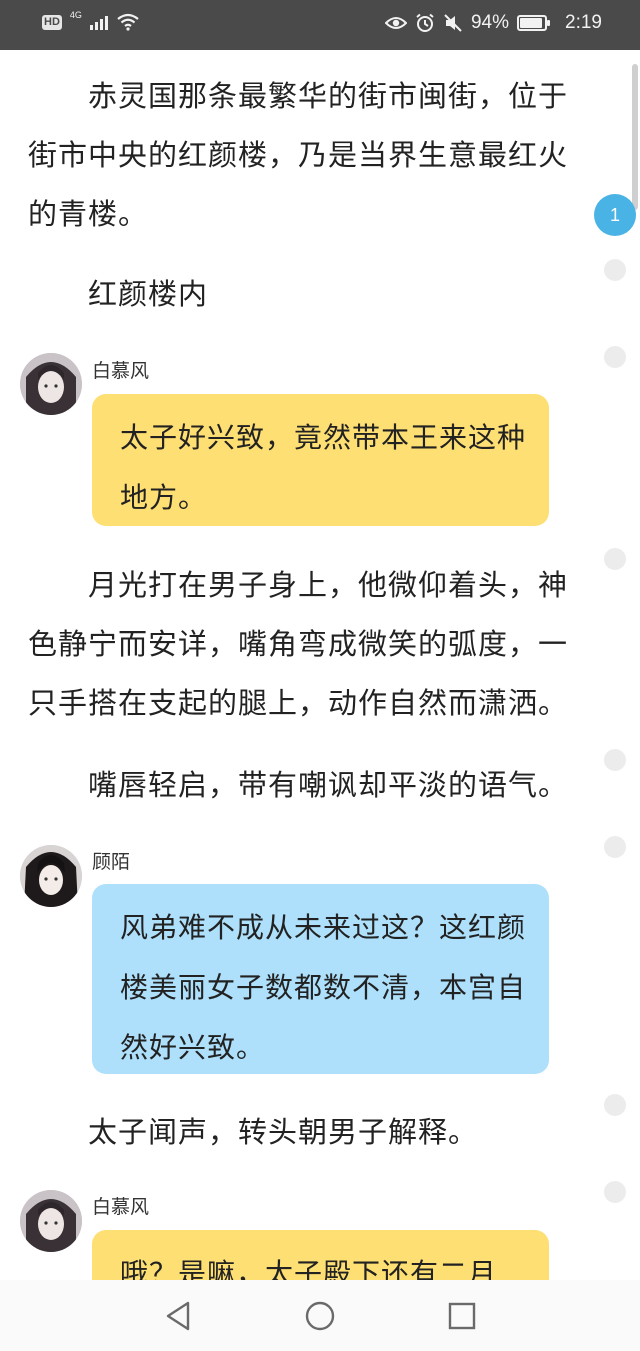 The image size is (640, 1351). What do you see at coordinates (320, 1255) in the screenshot?
I see `dialogue-bubble: 哦？是嘛，太子殿下还有二月` at bounding box center [320, 1255].